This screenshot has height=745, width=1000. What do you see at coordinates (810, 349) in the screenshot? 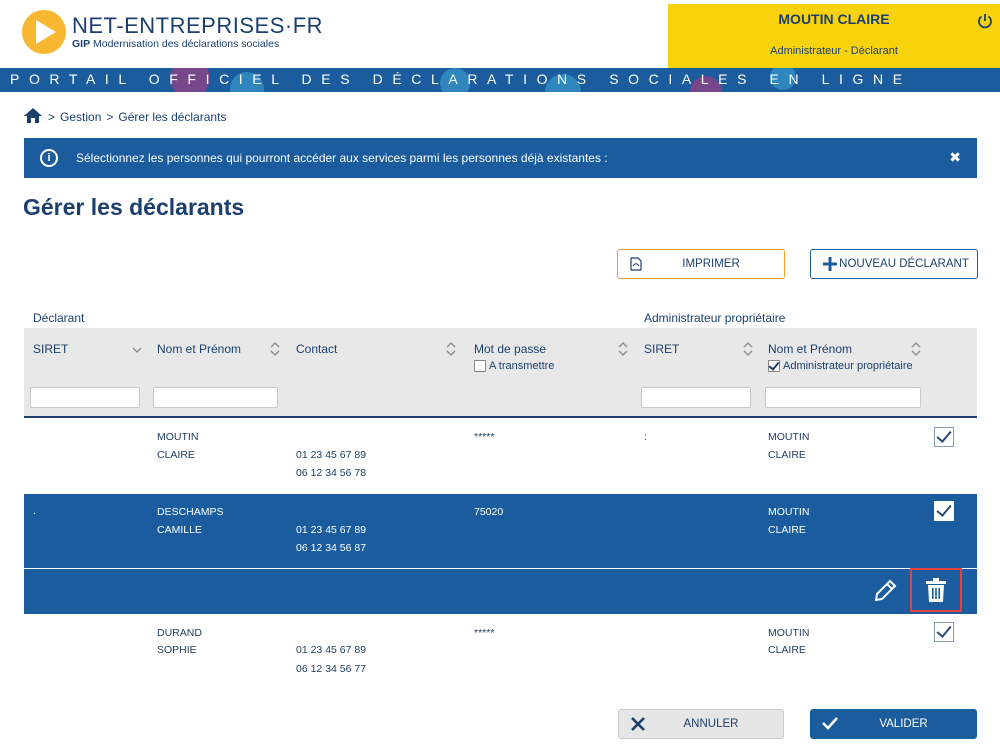
I see `header-nom-admin: Nom et Prénom` at bounding box center [810, 349].